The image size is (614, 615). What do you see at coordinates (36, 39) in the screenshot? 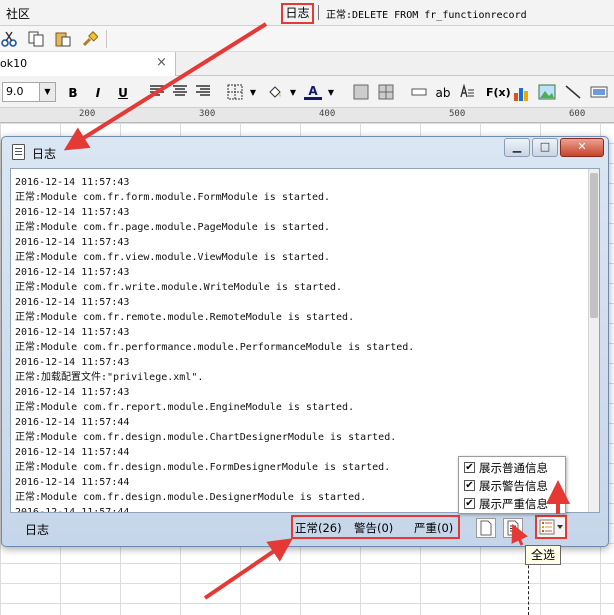
I see `copy-icon` at bounding box center [36, 39].